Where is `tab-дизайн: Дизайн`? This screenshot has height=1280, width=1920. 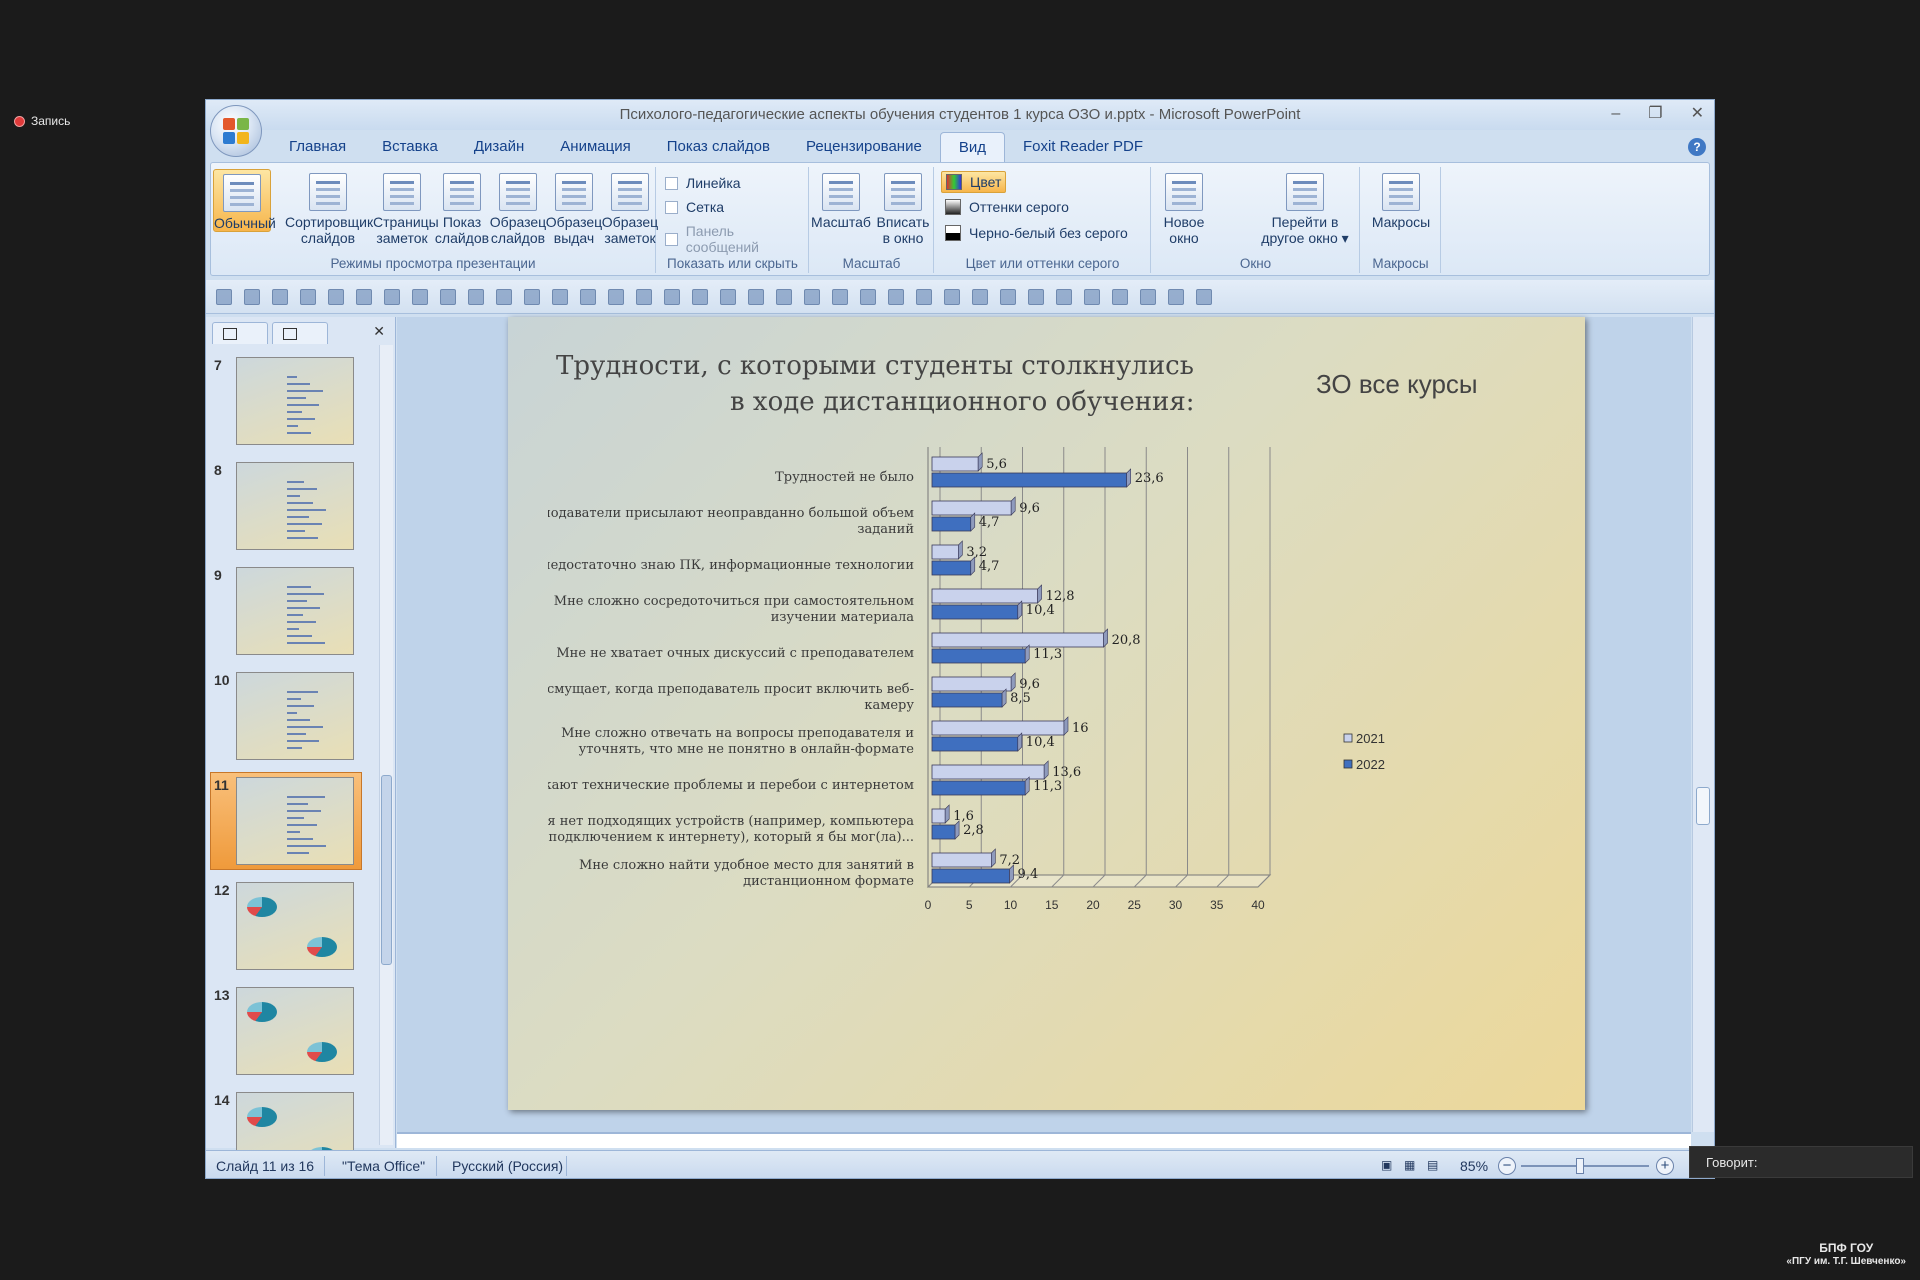 tab-дизайн: Дизайн is located at coordinates (499, 147).